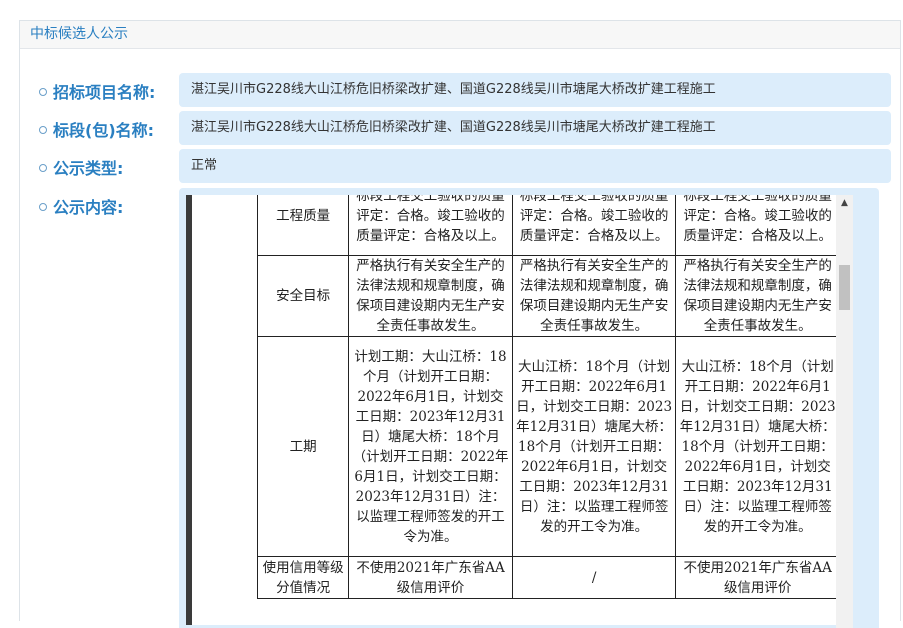  What do you see at coordinates (844, 203) in the screenshot?
I see `triangle-up-icon: ▲` at bounding box center [844, 203].